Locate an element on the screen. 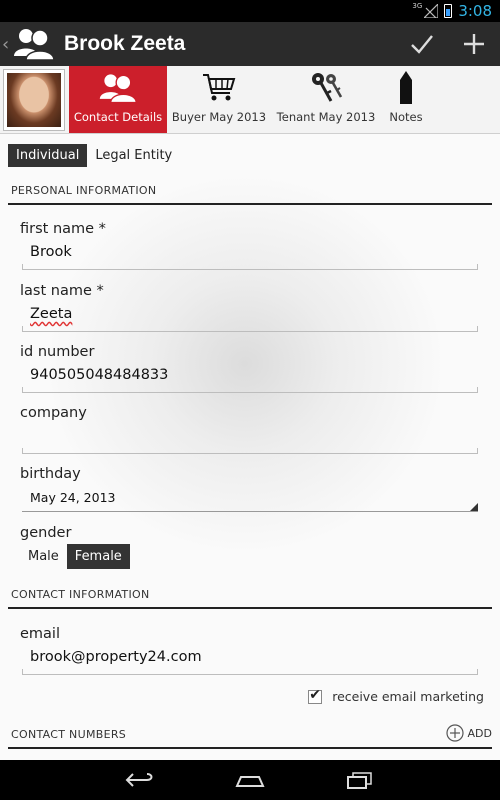  contact-photo is located at coordinates (34, 100).